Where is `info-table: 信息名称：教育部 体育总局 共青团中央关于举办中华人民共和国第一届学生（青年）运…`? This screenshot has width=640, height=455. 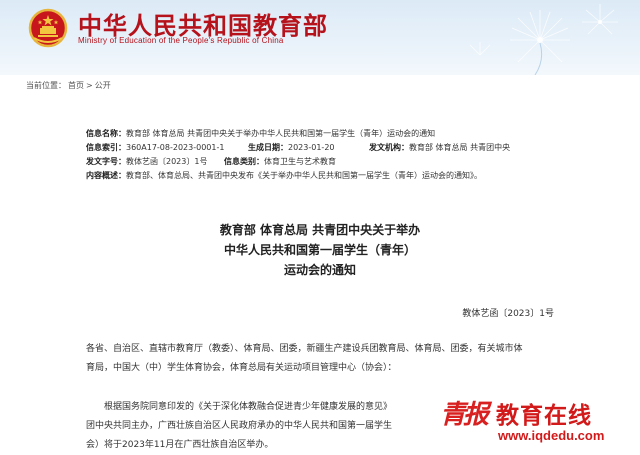
info-table: 信息名称：教育部 体育总局 共青团中央关于举办中华人民共和国第一届学生（青年）运… is located at coordinates (316, 155).